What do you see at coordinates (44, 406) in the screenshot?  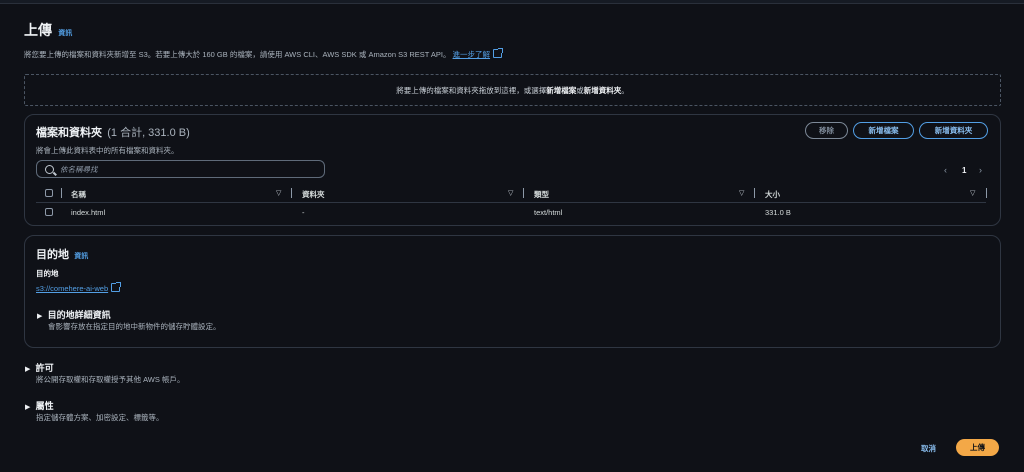 I see `properties-title: 屬性` at bounding box center [44, 406].